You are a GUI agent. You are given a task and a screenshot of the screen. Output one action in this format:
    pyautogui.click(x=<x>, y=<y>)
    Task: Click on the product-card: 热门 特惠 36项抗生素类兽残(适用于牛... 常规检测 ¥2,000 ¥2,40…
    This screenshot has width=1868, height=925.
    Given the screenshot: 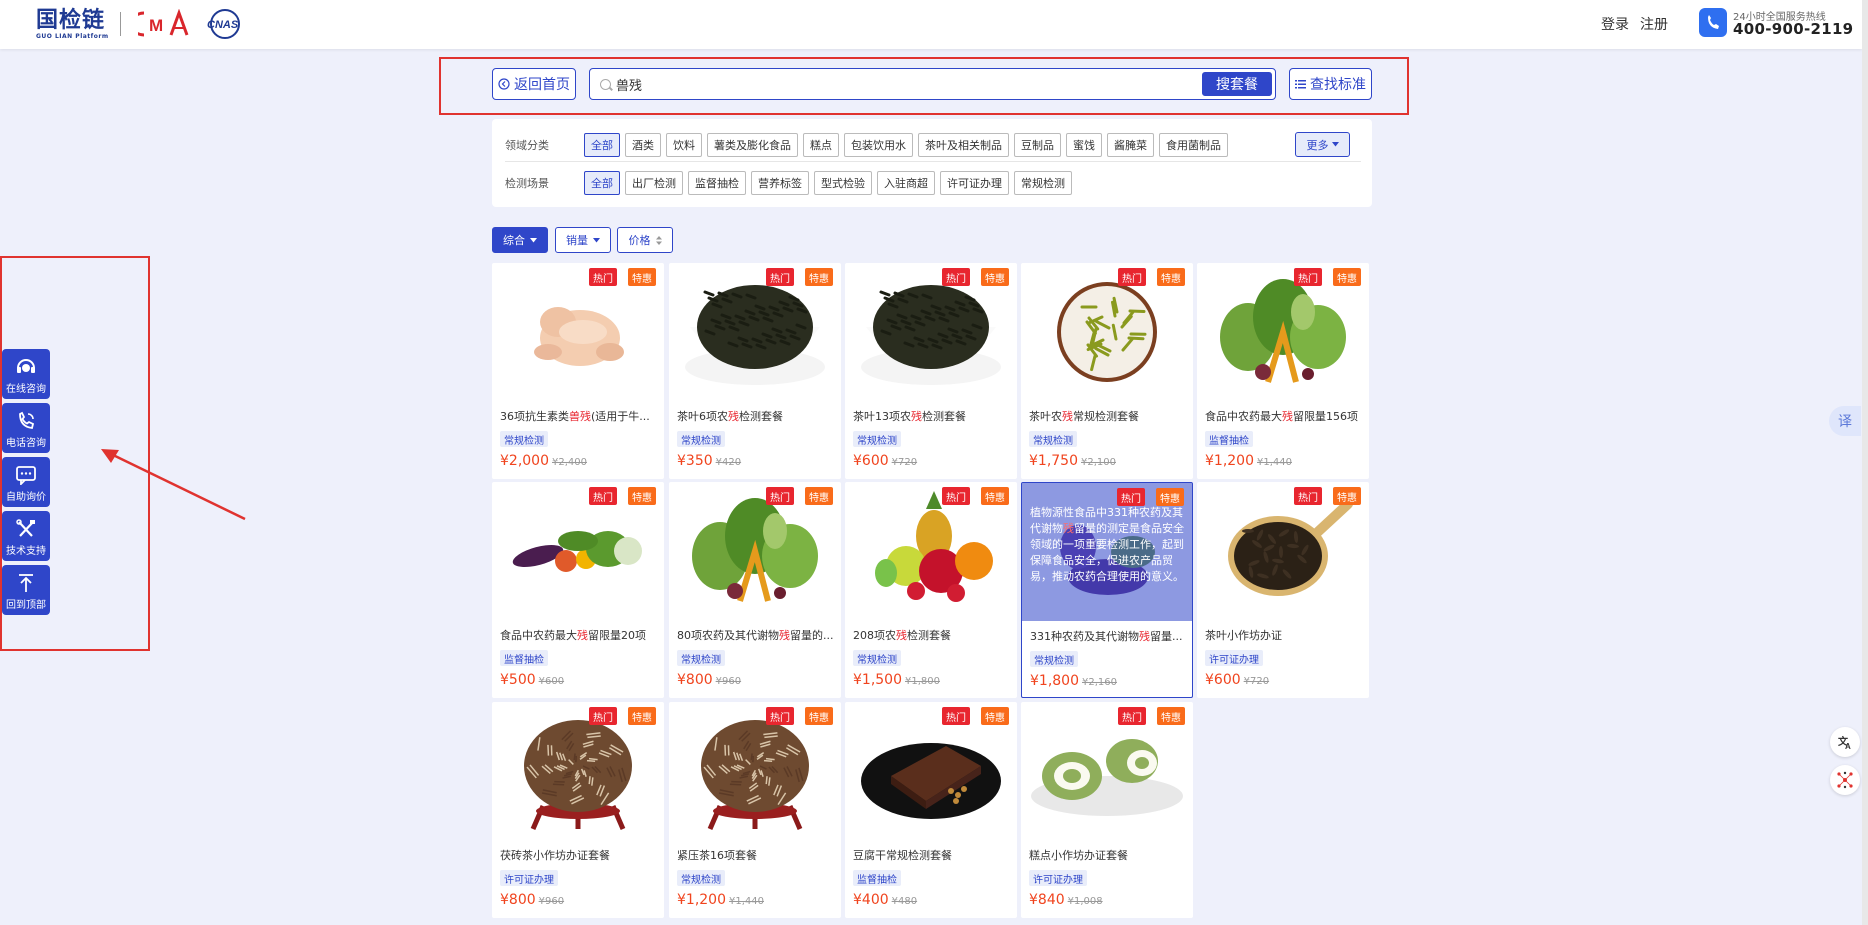 What is the action you would take?
    pyautogui.click(x=578, y=371)
    